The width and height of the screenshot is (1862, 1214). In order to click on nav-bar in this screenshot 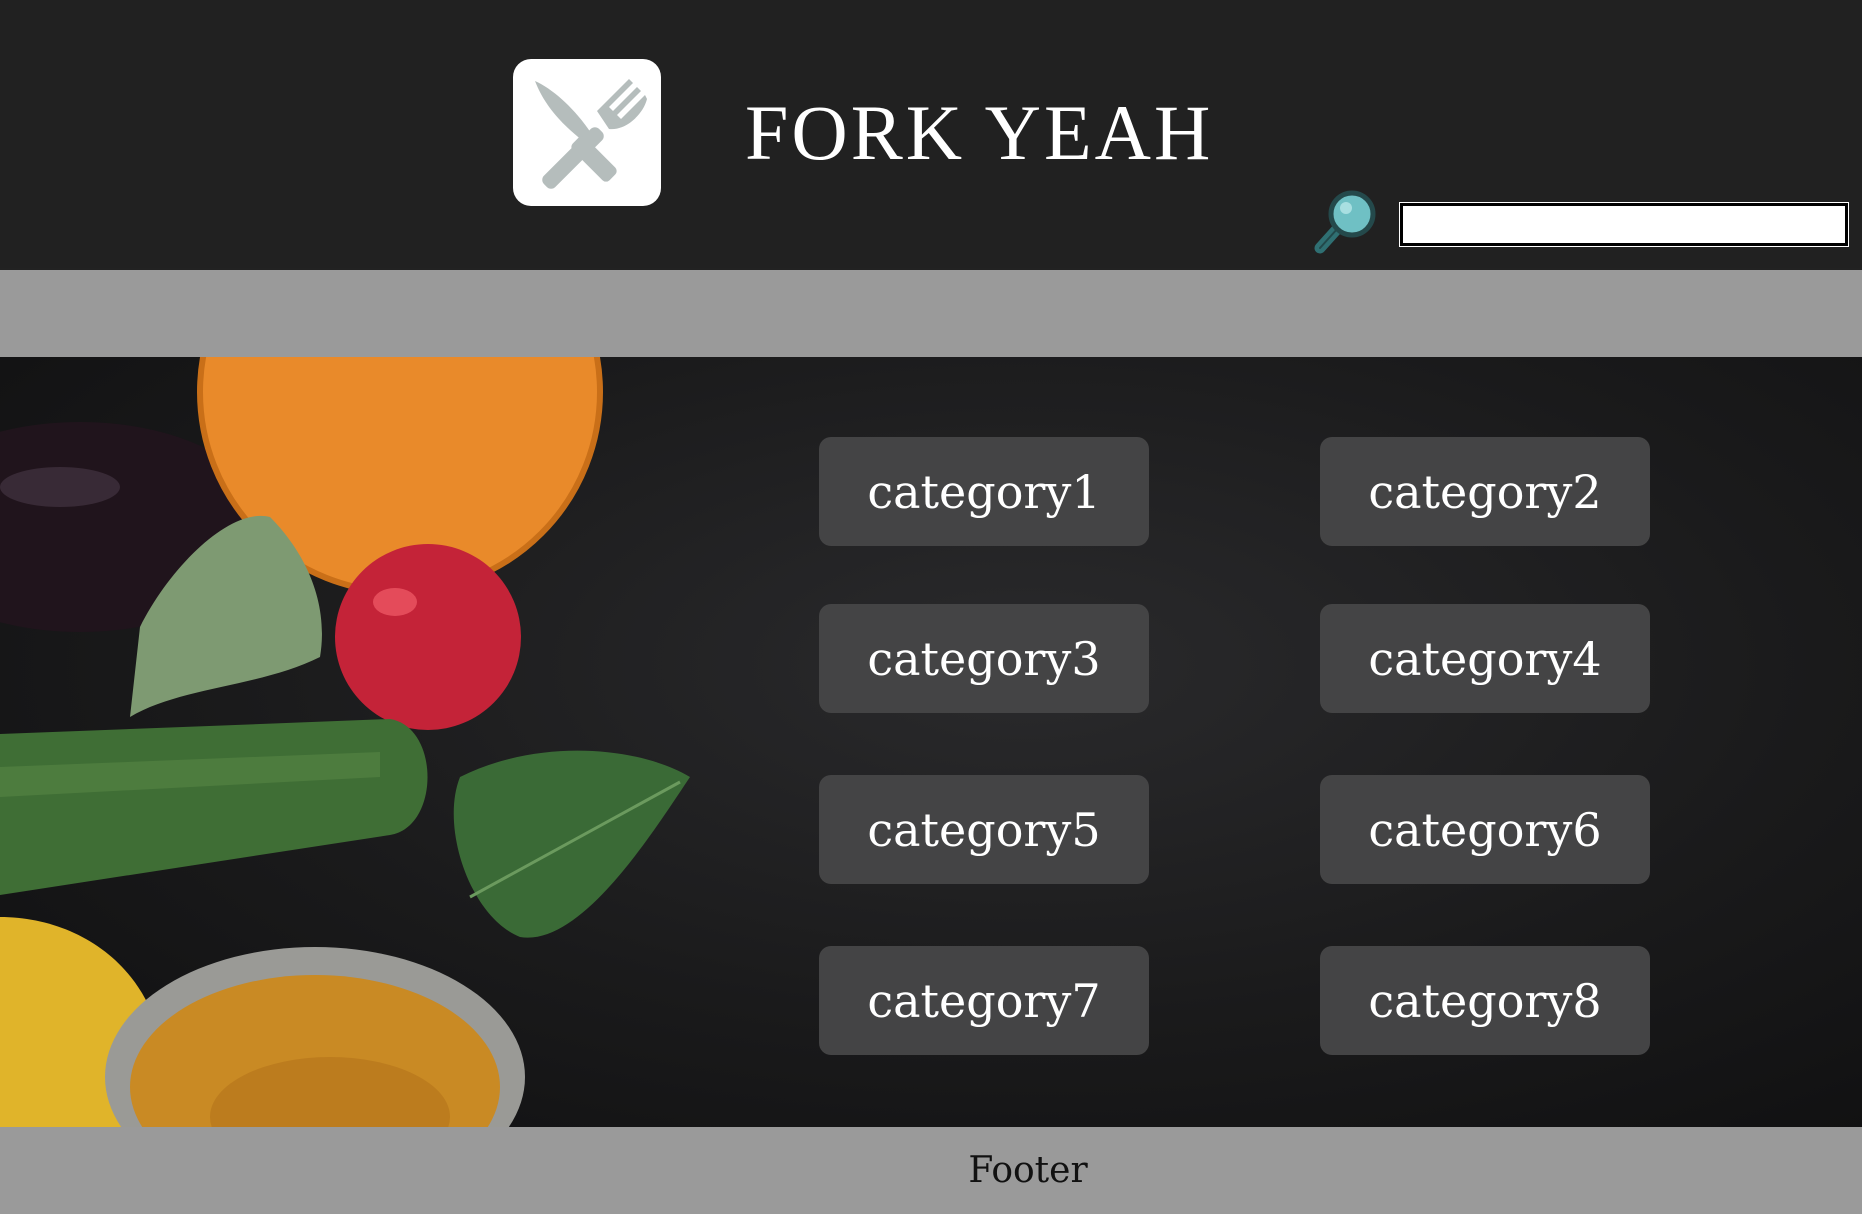, I will do `click(931, 313)`.